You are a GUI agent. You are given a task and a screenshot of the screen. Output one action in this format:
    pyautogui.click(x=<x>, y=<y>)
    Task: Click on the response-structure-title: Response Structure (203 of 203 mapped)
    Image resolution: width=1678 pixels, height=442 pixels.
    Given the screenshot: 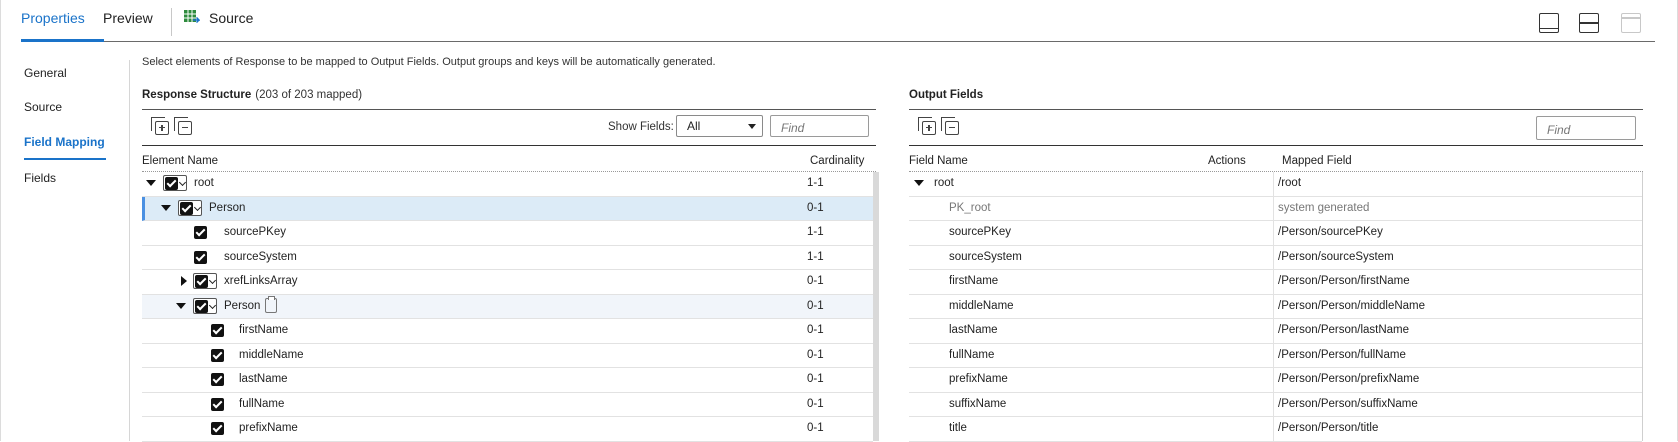 What is the action you would take?
    pyautogui.click(x=252, y=95)
    